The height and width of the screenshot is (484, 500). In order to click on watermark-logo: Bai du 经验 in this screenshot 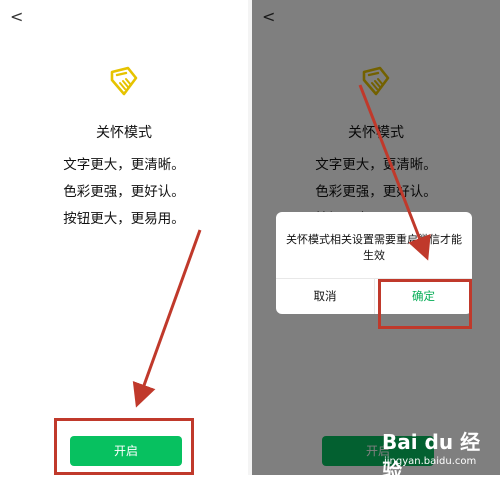, I will do `click(431, 456)`.